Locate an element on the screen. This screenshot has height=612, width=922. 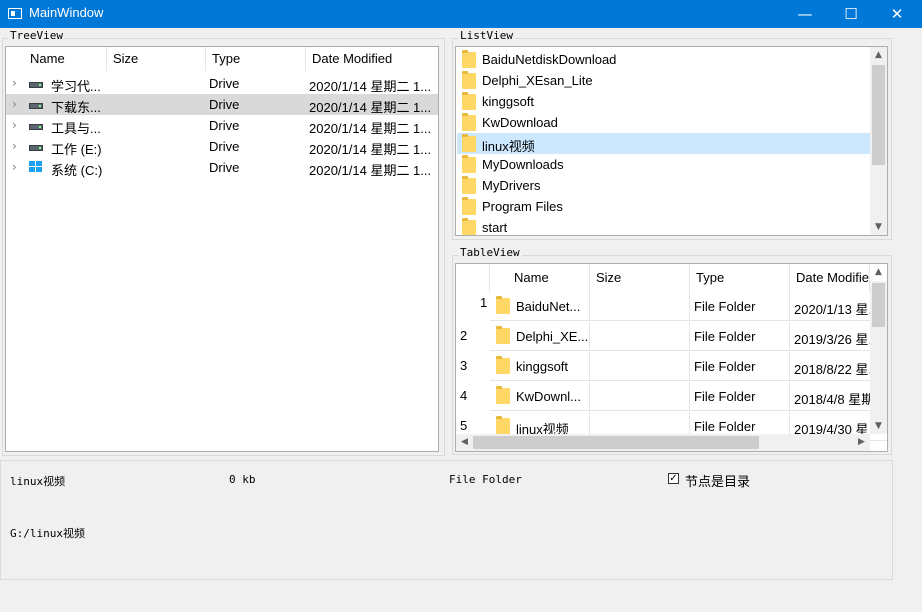
maximize-button: ☐ is located at coordinates (851, 14).